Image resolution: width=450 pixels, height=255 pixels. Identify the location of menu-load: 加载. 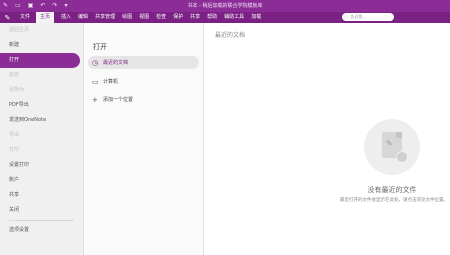
(256, 17).